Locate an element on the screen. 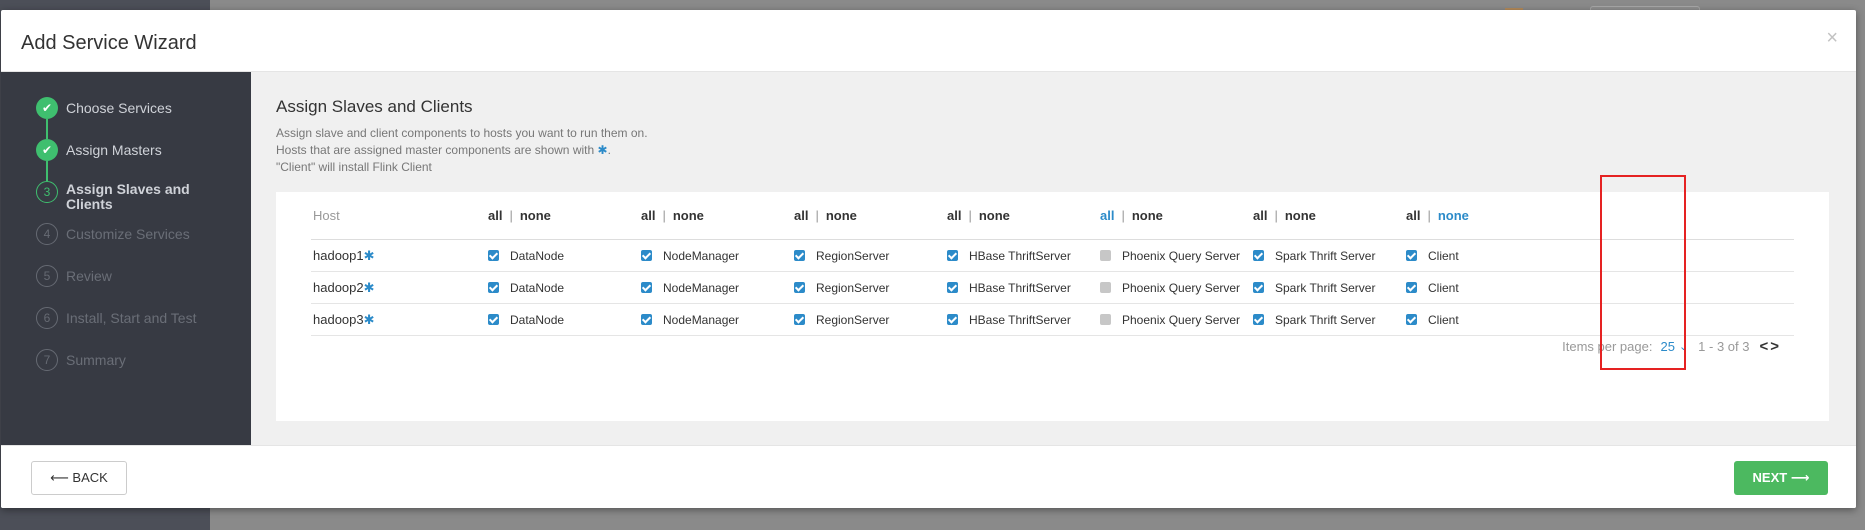  wizard-step-label: Assign Slaves and Clients is located at coordinates (128, 196).